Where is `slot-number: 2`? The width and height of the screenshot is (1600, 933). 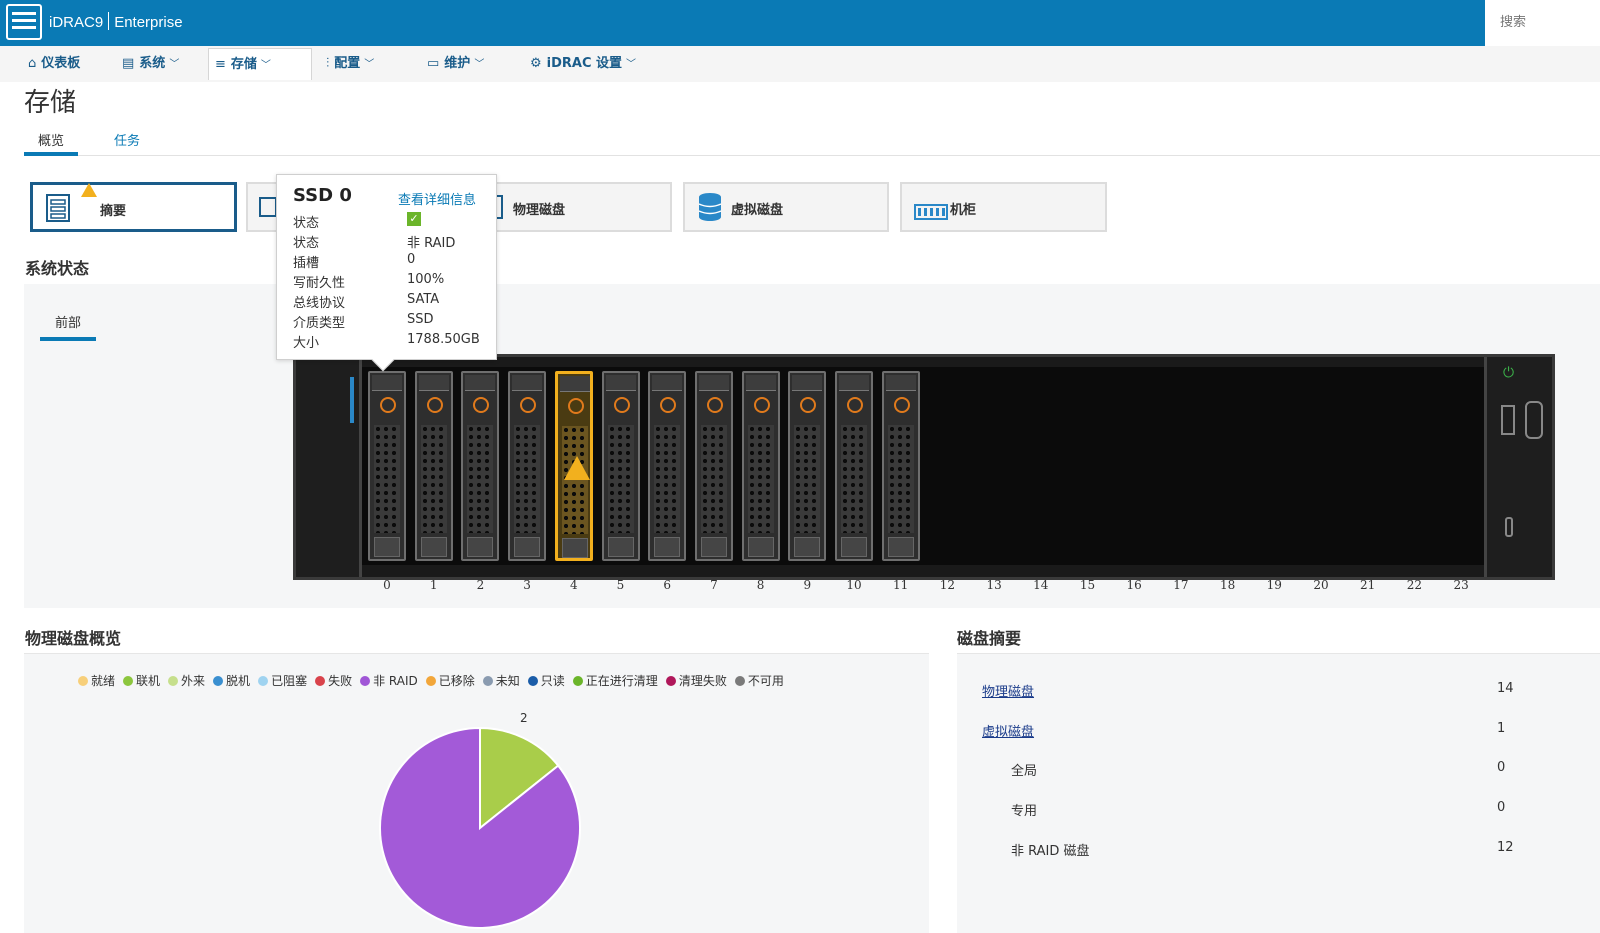 slot-number: 2 is located at coordinates (480, 585).